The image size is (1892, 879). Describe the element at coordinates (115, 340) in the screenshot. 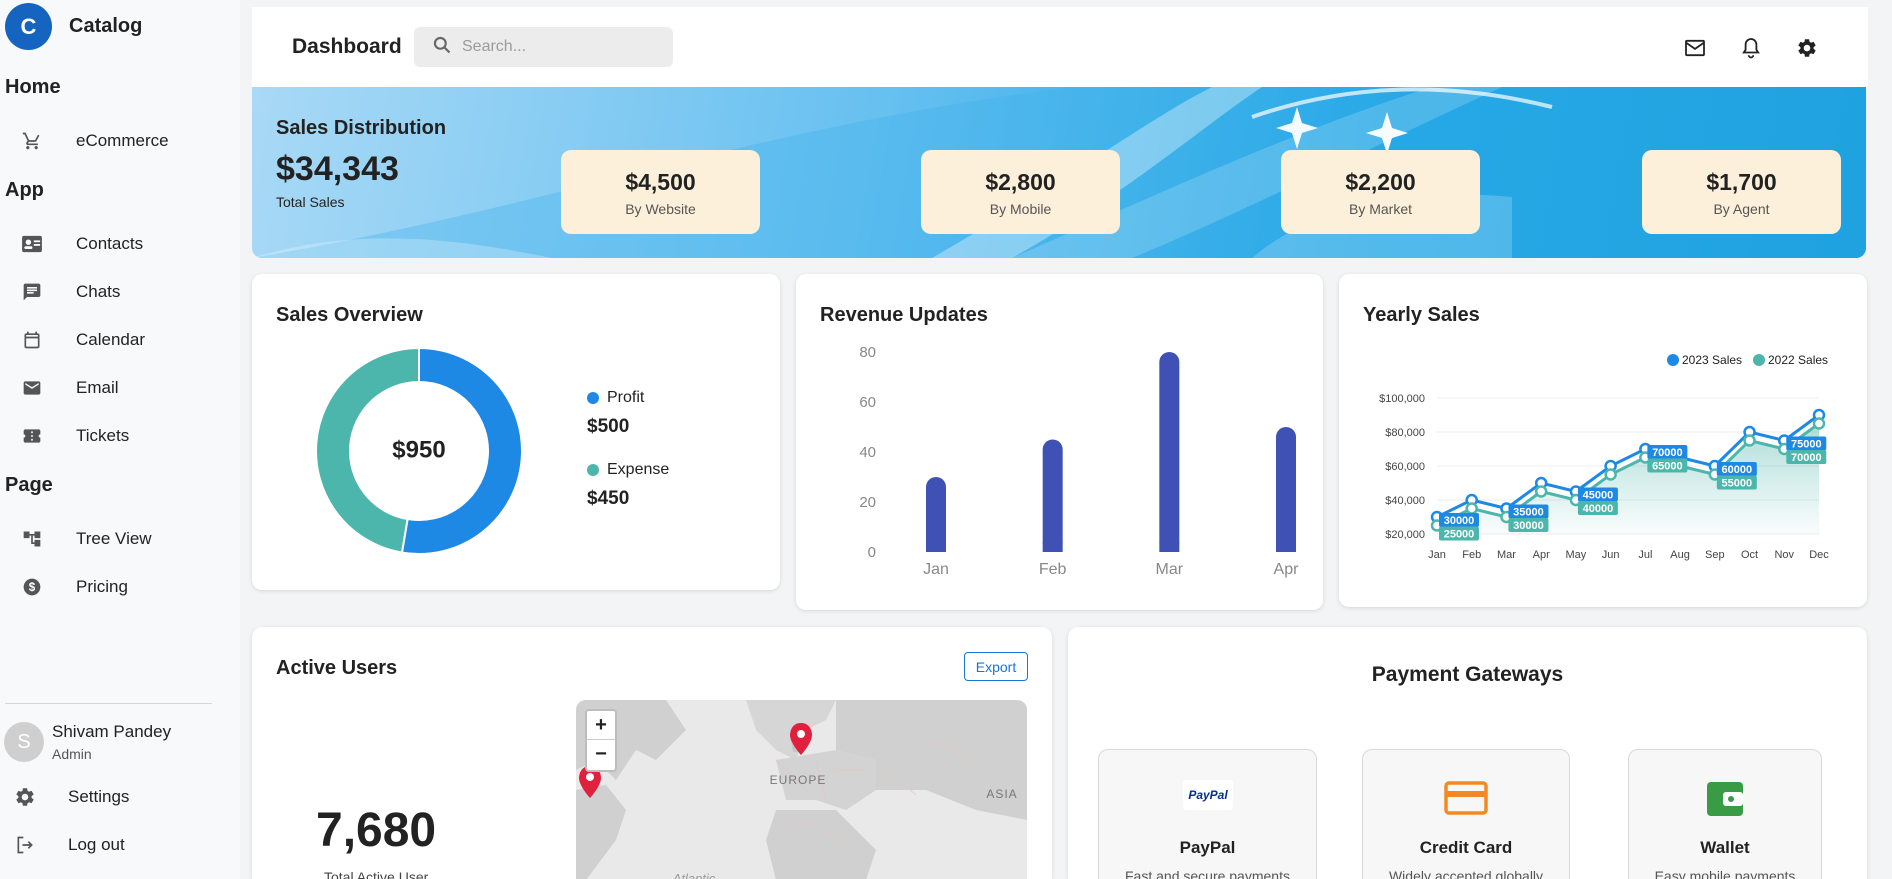

I see `sidebar-item-calendar: Calendar` at that location.